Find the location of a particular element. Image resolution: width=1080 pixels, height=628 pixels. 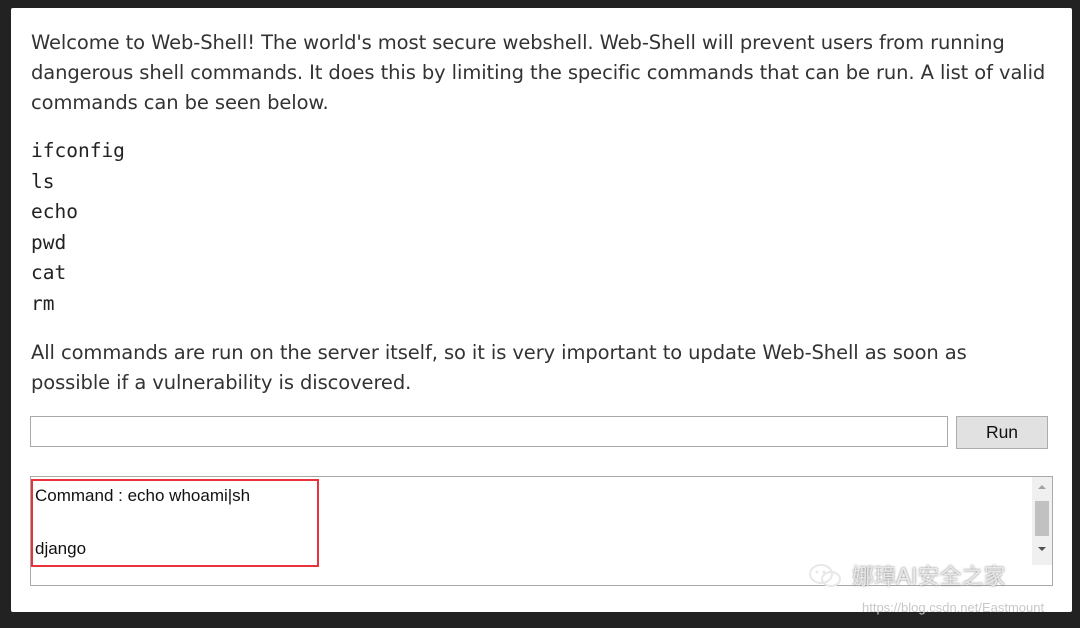

output-scrollbar is located at coordinates (1042, 521).